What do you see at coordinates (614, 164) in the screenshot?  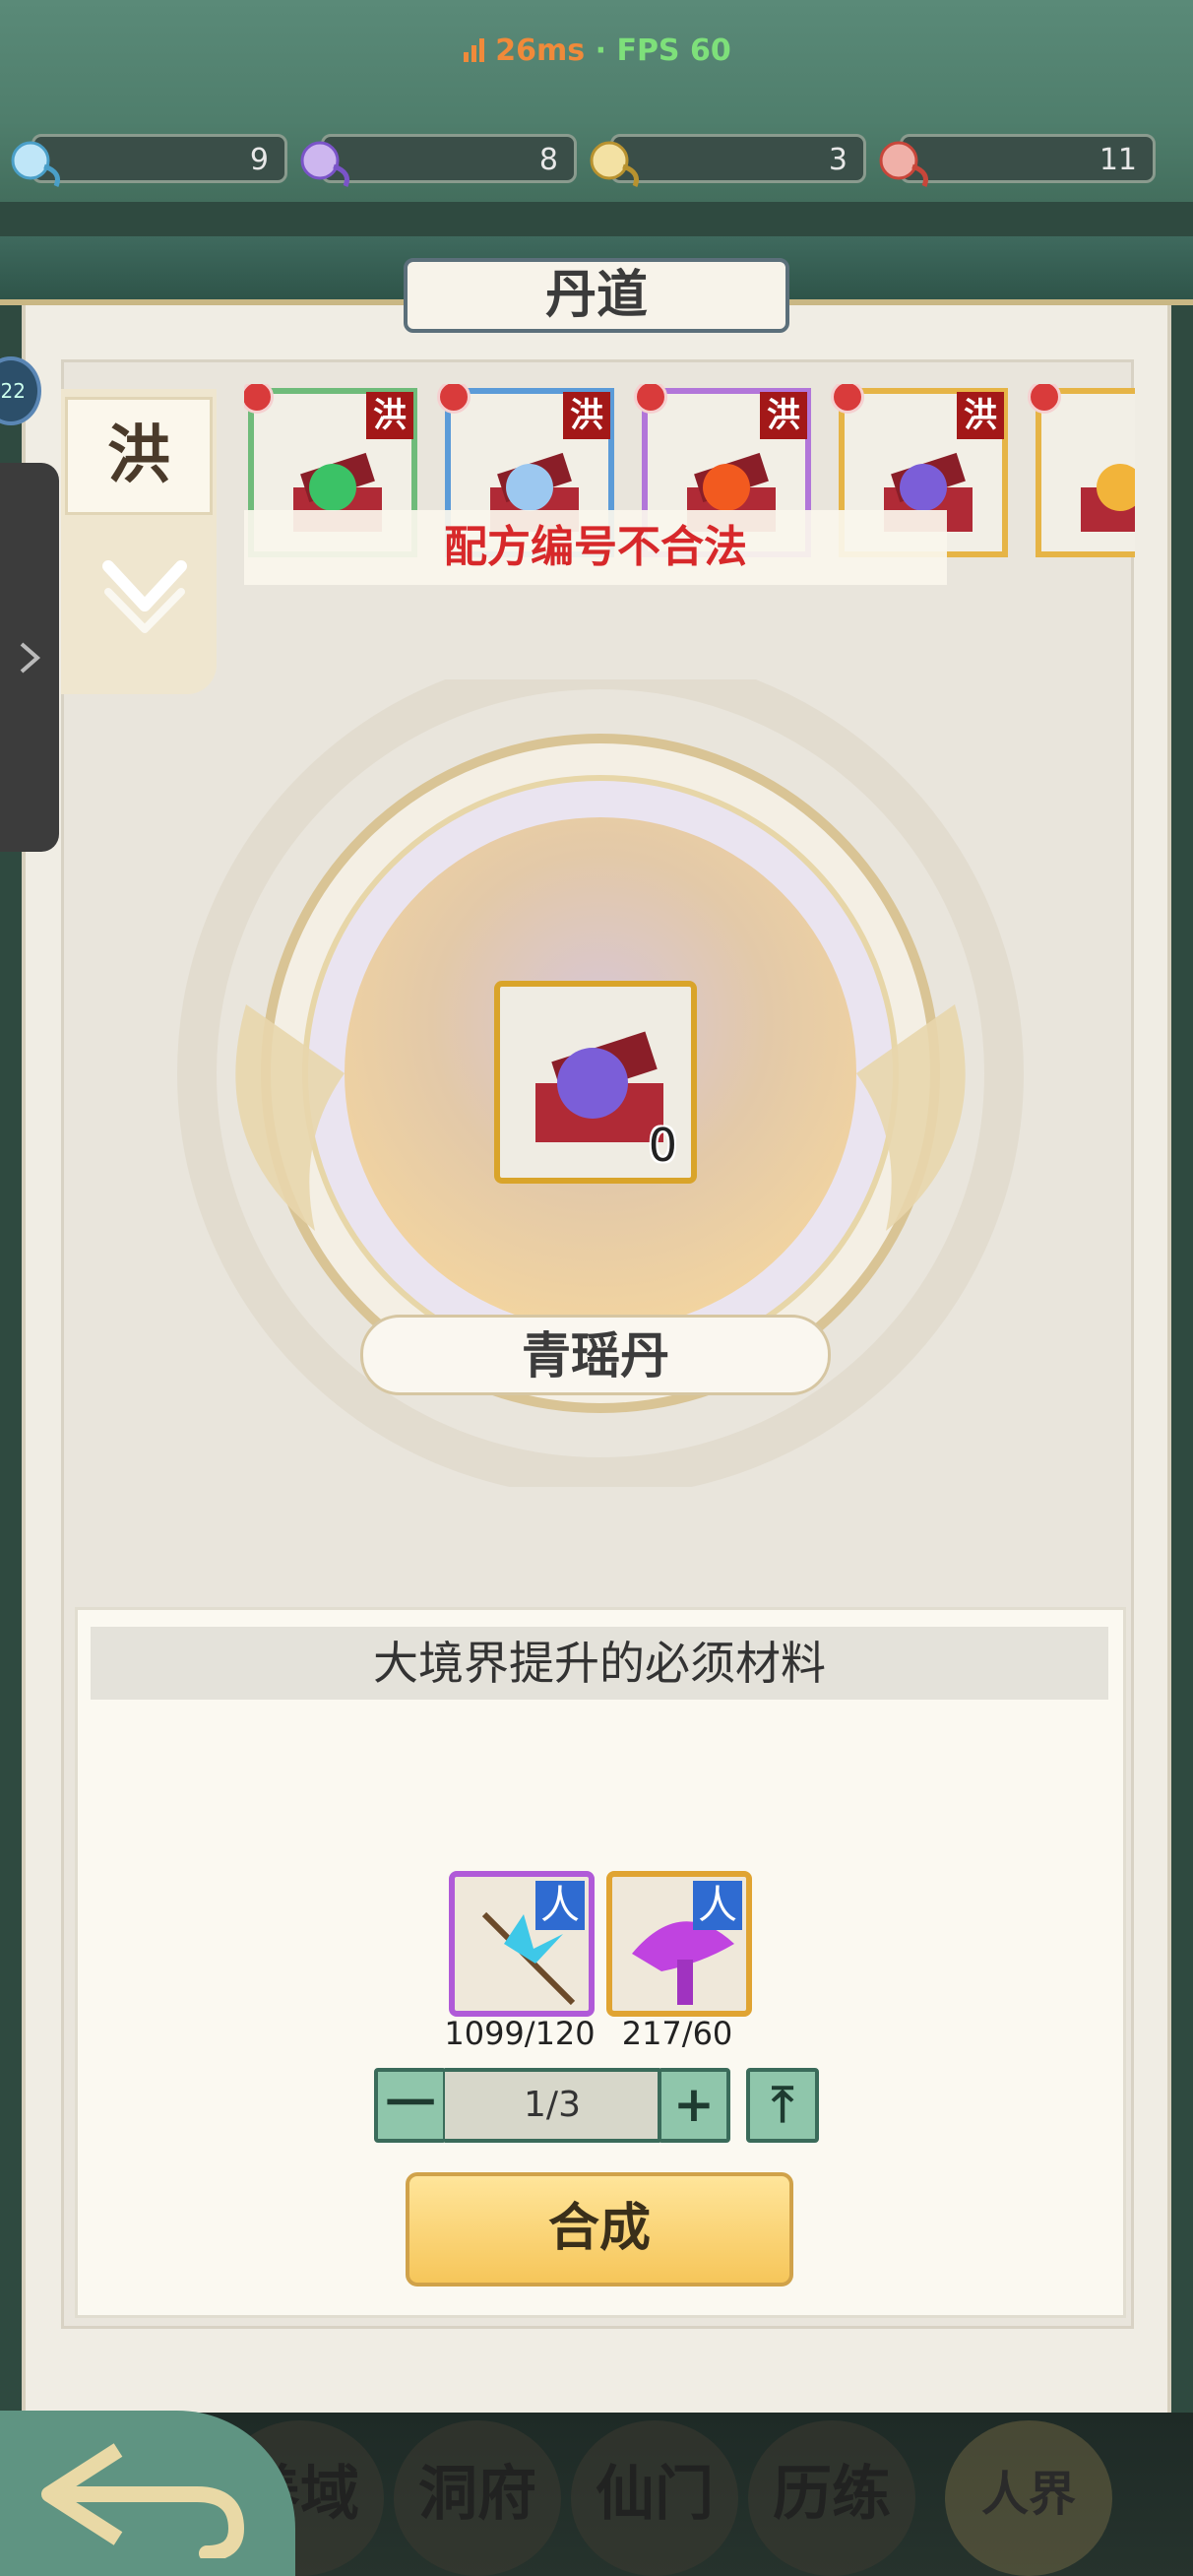 I see `gold-spirit-icon` at bounding box center [614, 164].